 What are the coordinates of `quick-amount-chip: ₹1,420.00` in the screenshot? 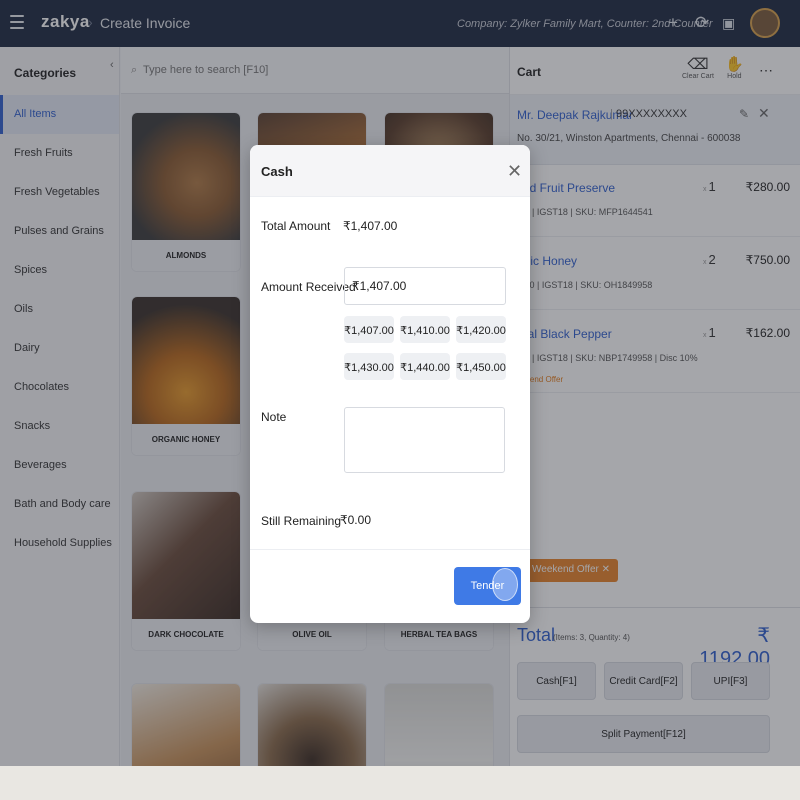 It's located at (481, 329).